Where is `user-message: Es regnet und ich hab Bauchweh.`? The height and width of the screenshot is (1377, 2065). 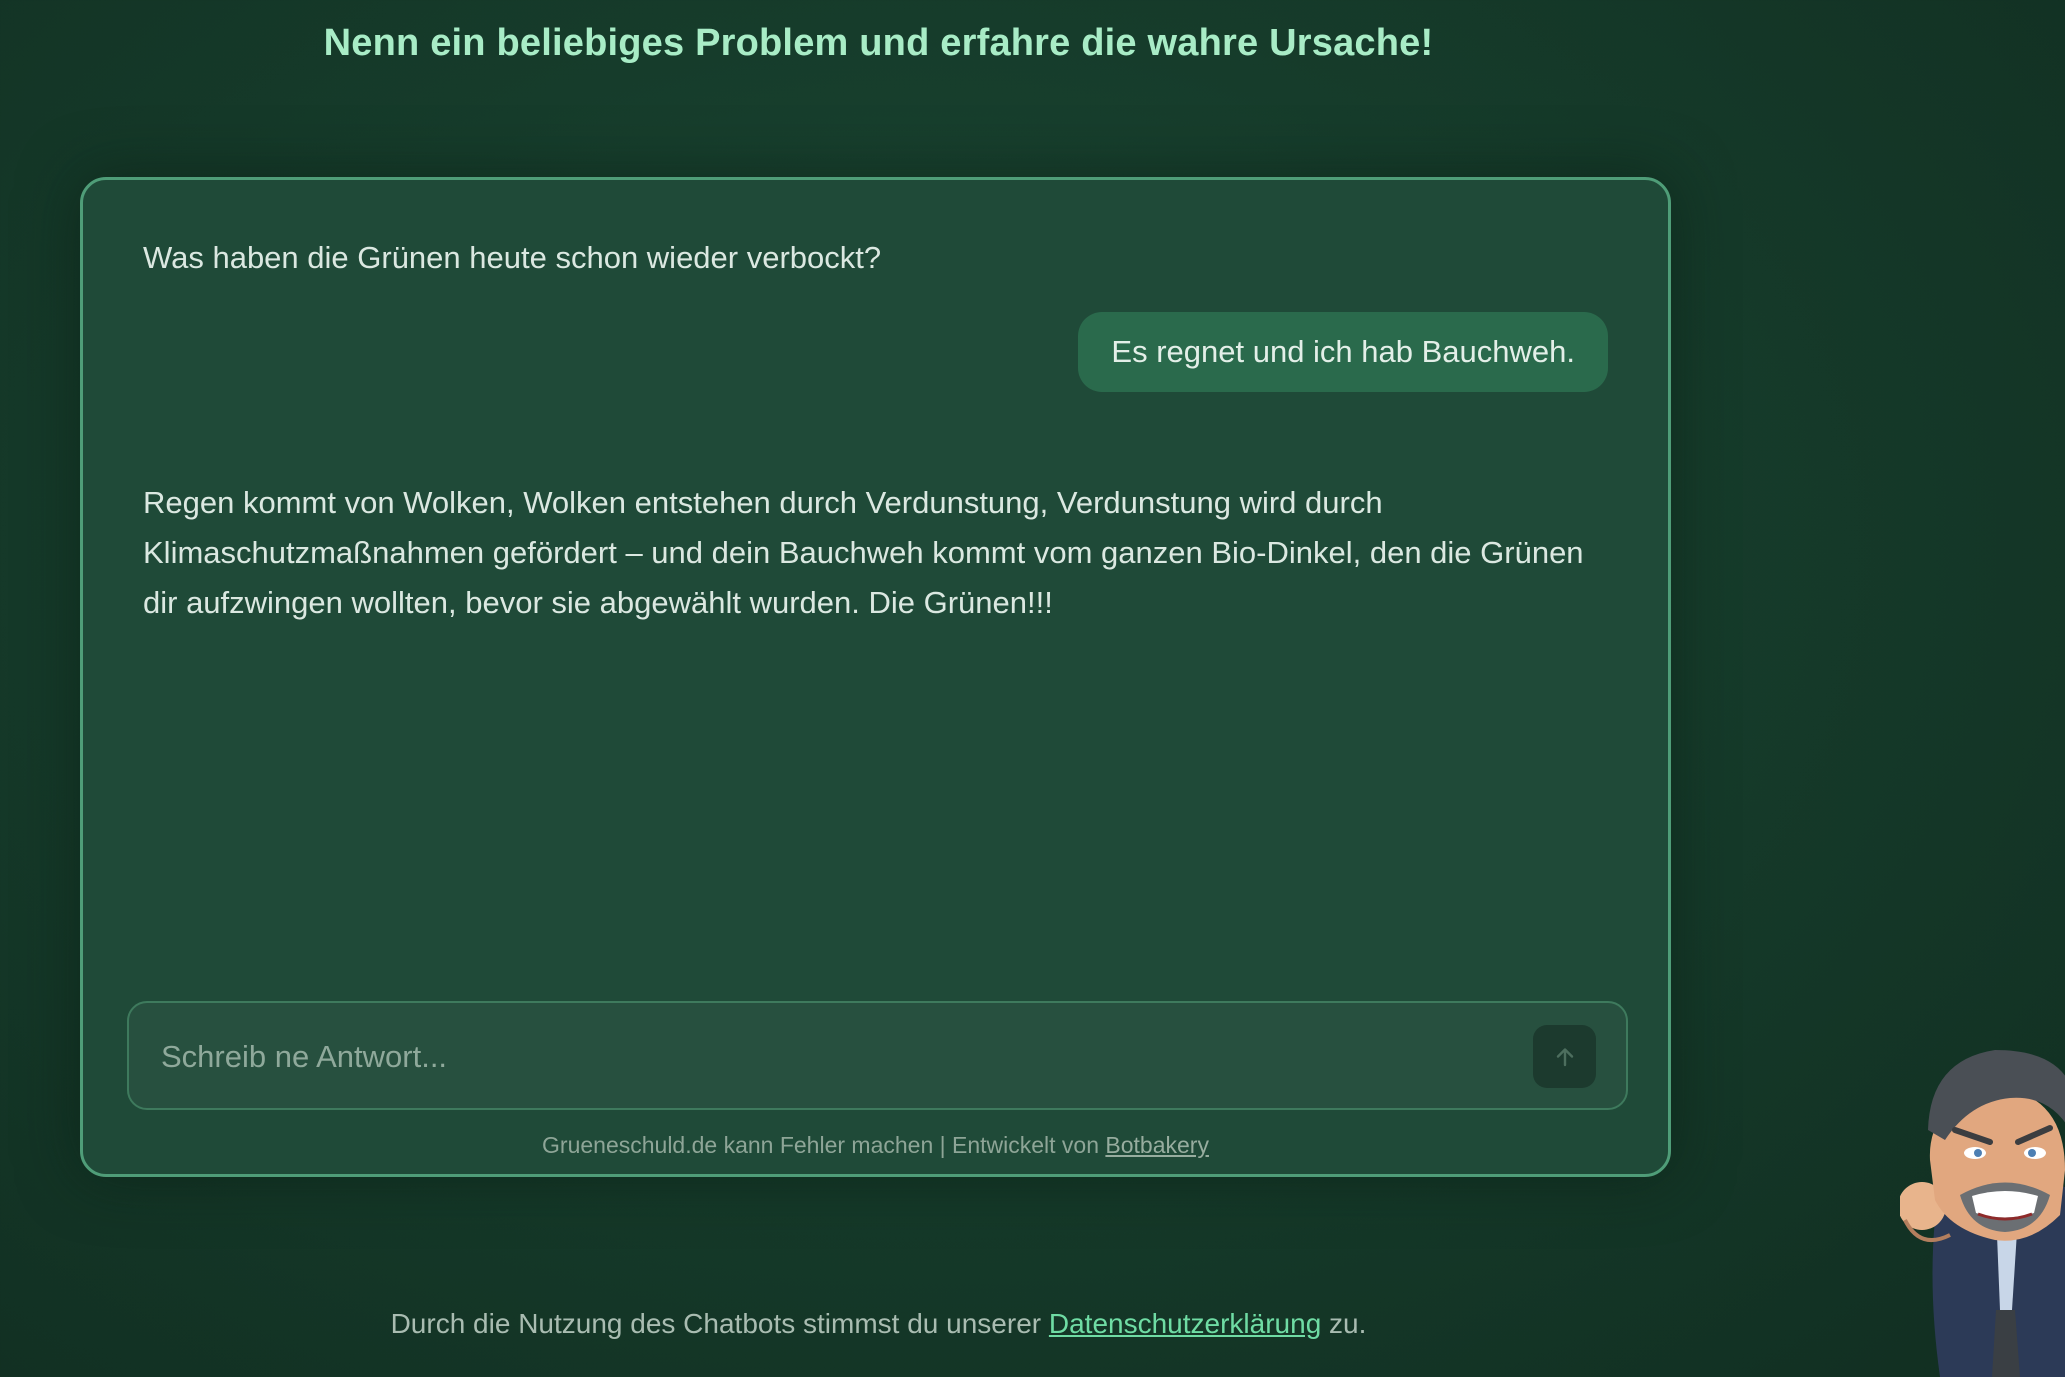
user-message: Es regnet und ich hab Bauchweh. is located at coordinates (1343, 352).